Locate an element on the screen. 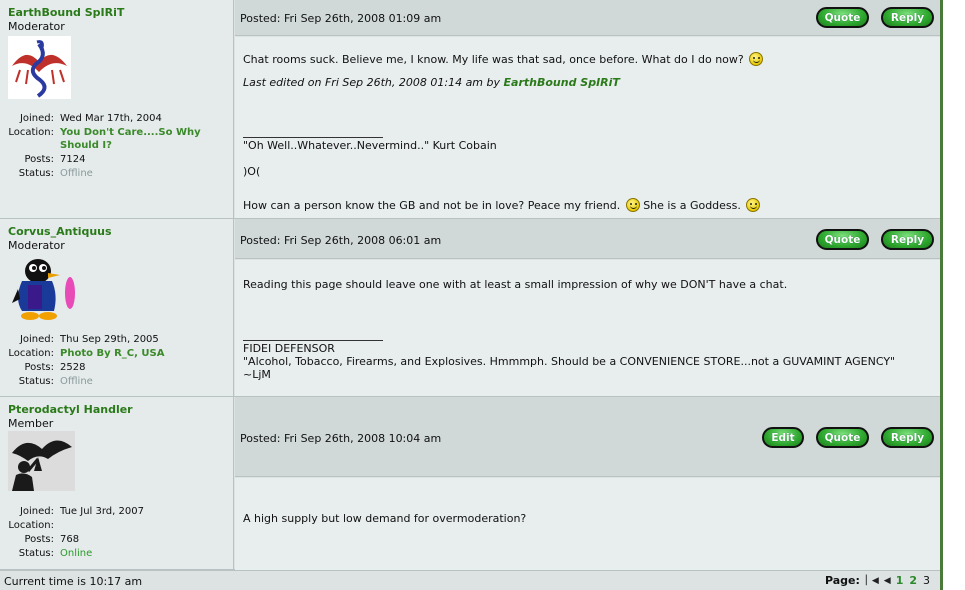 The width and height of the screenshot is (965, 590). edited-by-link: EarthBound SpIRiT is located at coordinates (562, 82).